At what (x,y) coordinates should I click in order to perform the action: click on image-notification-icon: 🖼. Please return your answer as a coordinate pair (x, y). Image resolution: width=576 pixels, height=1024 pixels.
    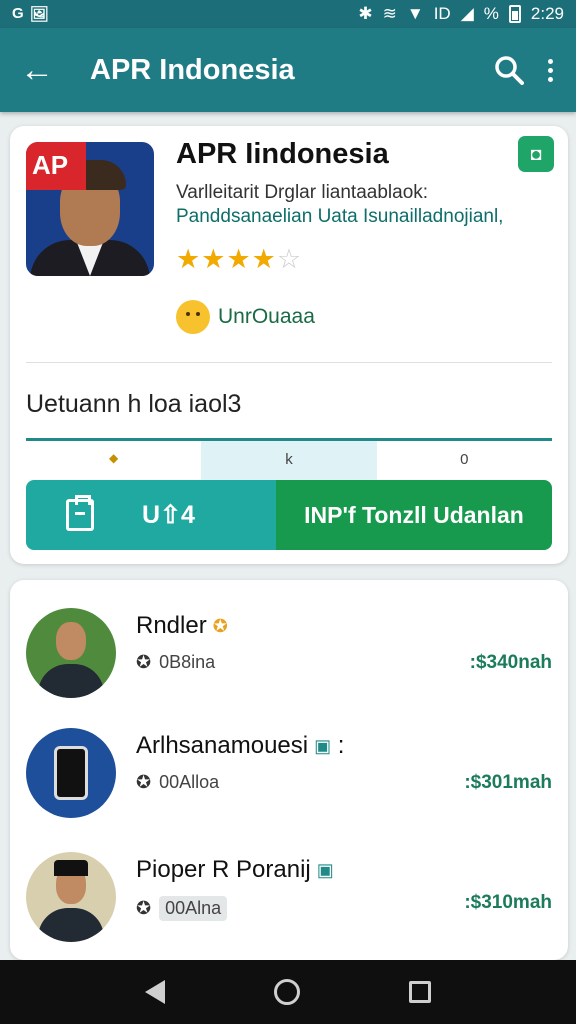
    Looking at the image, I should click on (39, 14).